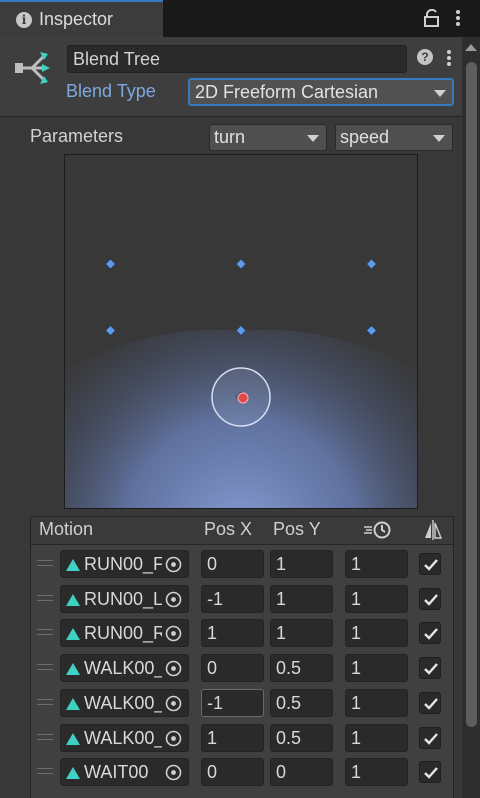 The image size is (480, 798). I want to click on table-row: RUN00_F 0 1 1, so click(242, 565).